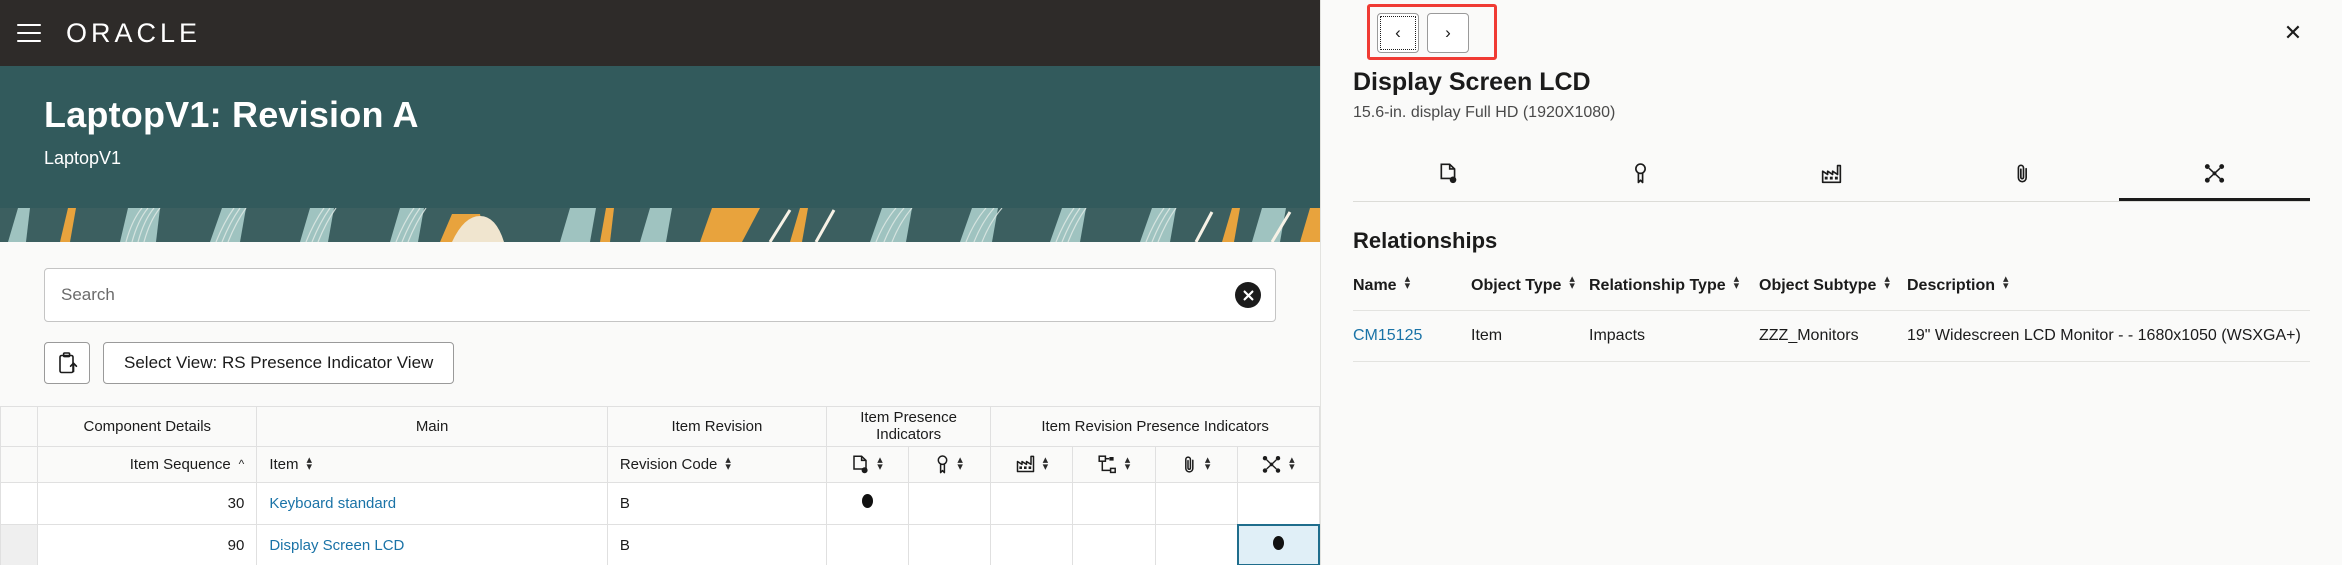  Describe the element at coordinates (1248, 295) in the screenshot. I see `close-circle-icon` at that location.